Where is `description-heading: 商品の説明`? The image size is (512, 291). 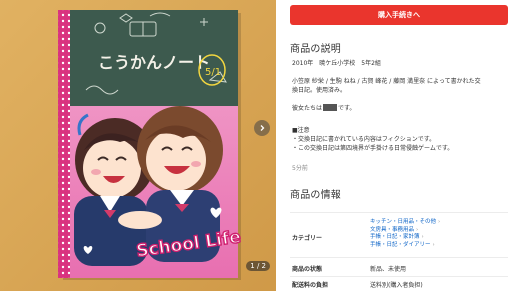
description-heading: 商品の説明 is located at coordinates (315, 49).